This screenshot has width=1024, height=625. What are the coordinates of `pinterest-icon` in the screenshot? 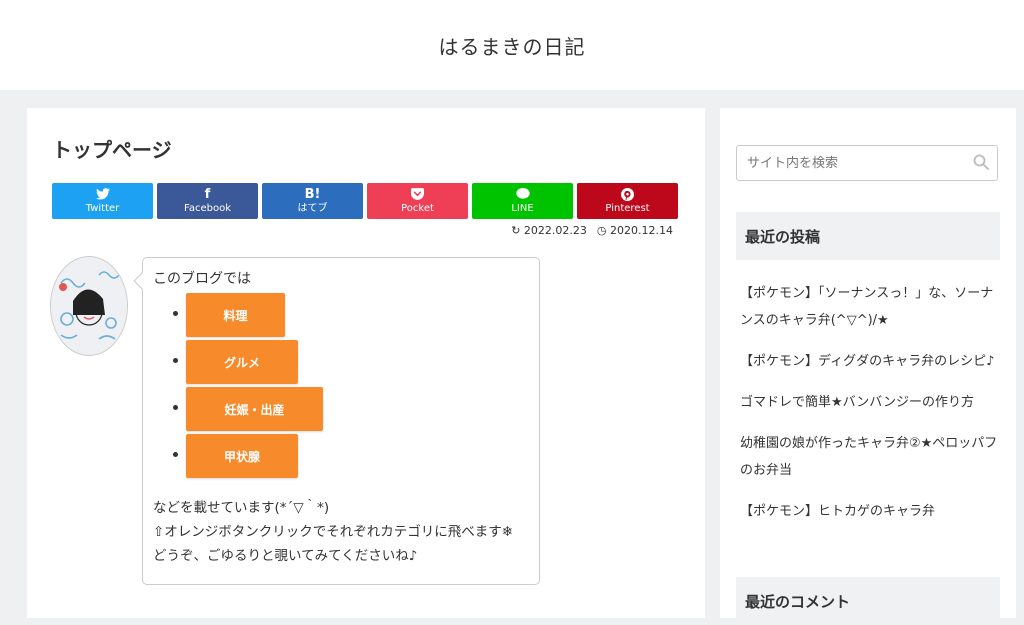 It's located at (627, 195).